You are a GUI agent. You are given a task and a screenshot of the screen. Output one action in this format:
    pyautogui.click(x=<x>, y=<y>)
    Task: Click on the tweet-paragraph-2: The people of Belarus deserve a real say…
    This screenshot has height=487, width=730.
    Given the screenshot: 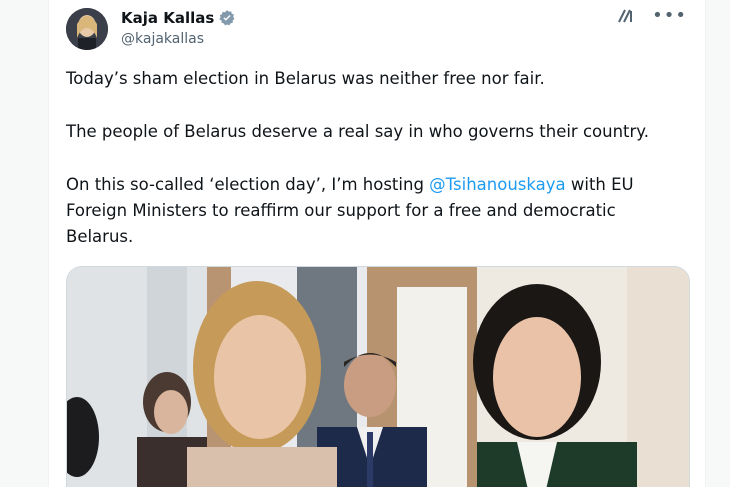 What is the action you would take?
    pyautogui.click(x=357, y=131)
    